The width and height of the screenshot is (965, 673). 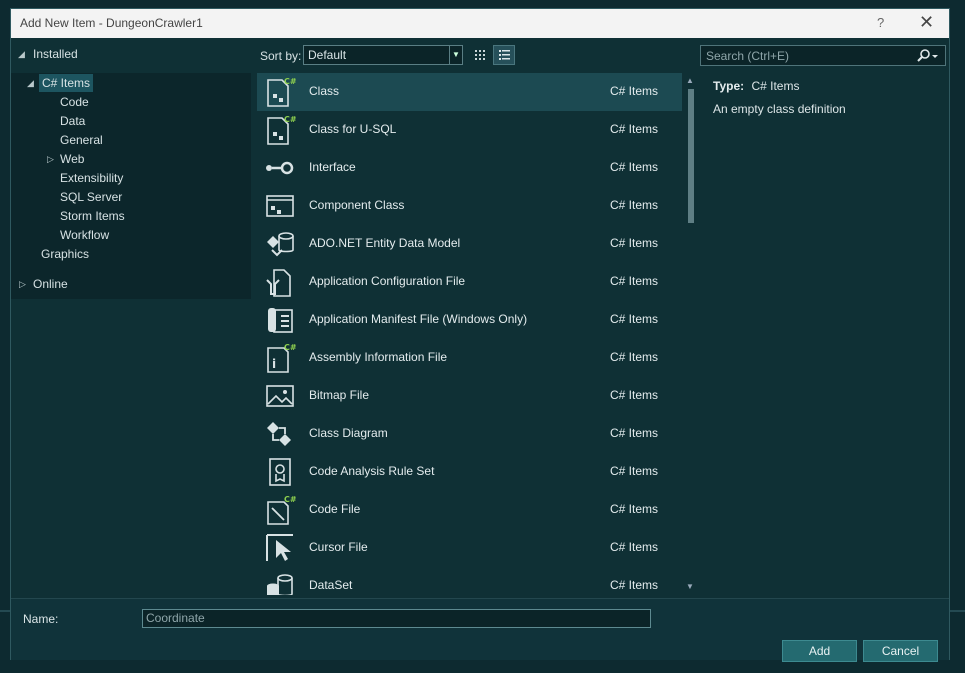 What do you see at coordinates (91, 197) in the screenshot?
I see `tree-item-sql-server: SQL Server` at bounding box center [91, 197].